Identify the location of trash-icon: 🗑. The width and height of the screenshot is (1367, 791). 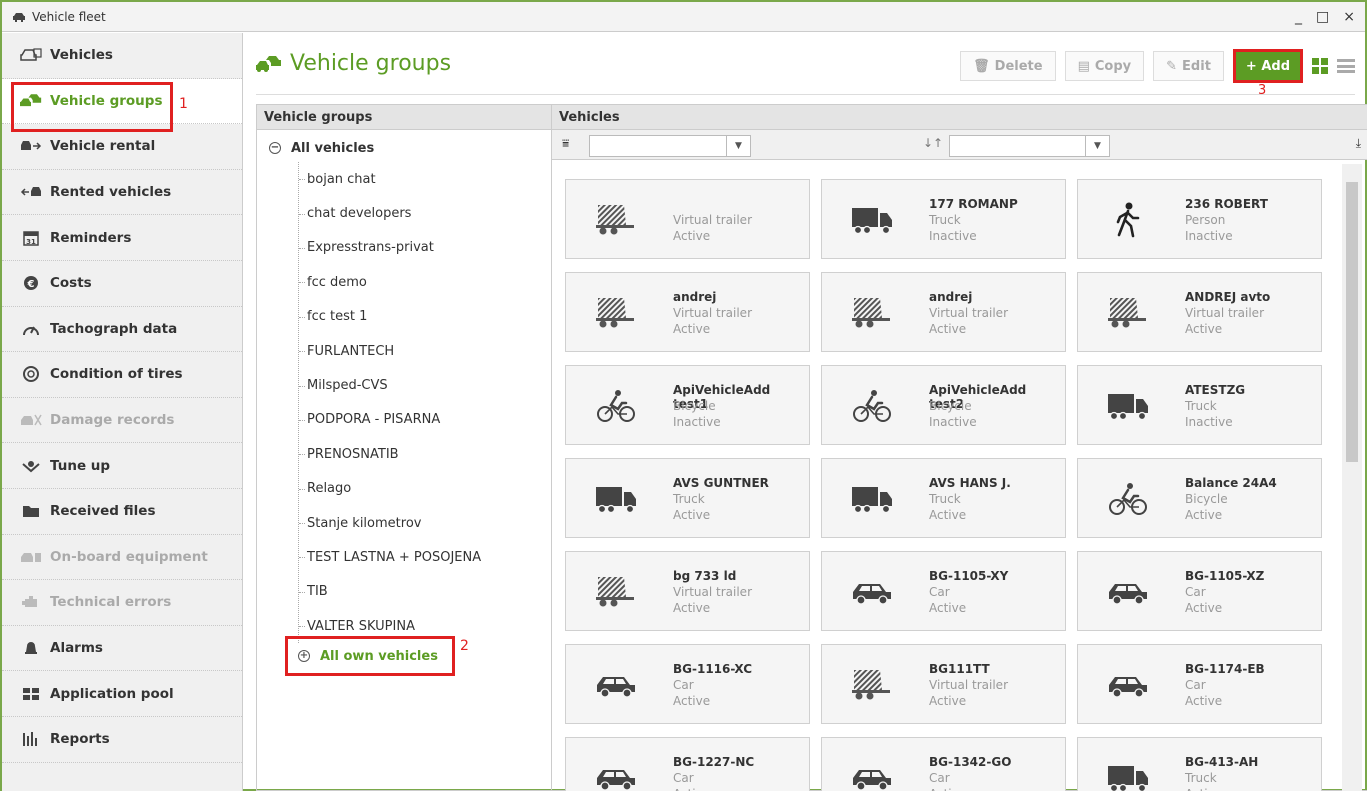
(981, 66).